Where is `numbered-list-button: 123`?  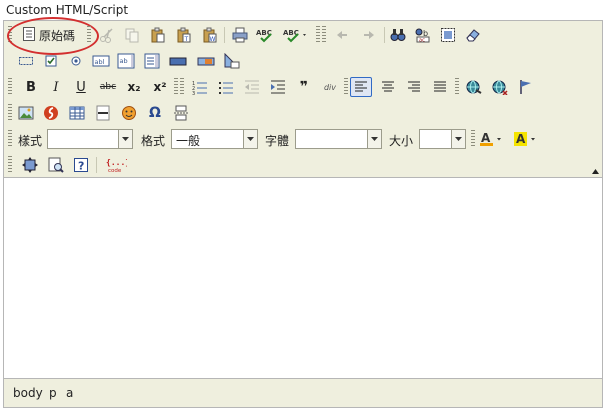 numbered-list-button: 123 is located at coordinates (200, 87).